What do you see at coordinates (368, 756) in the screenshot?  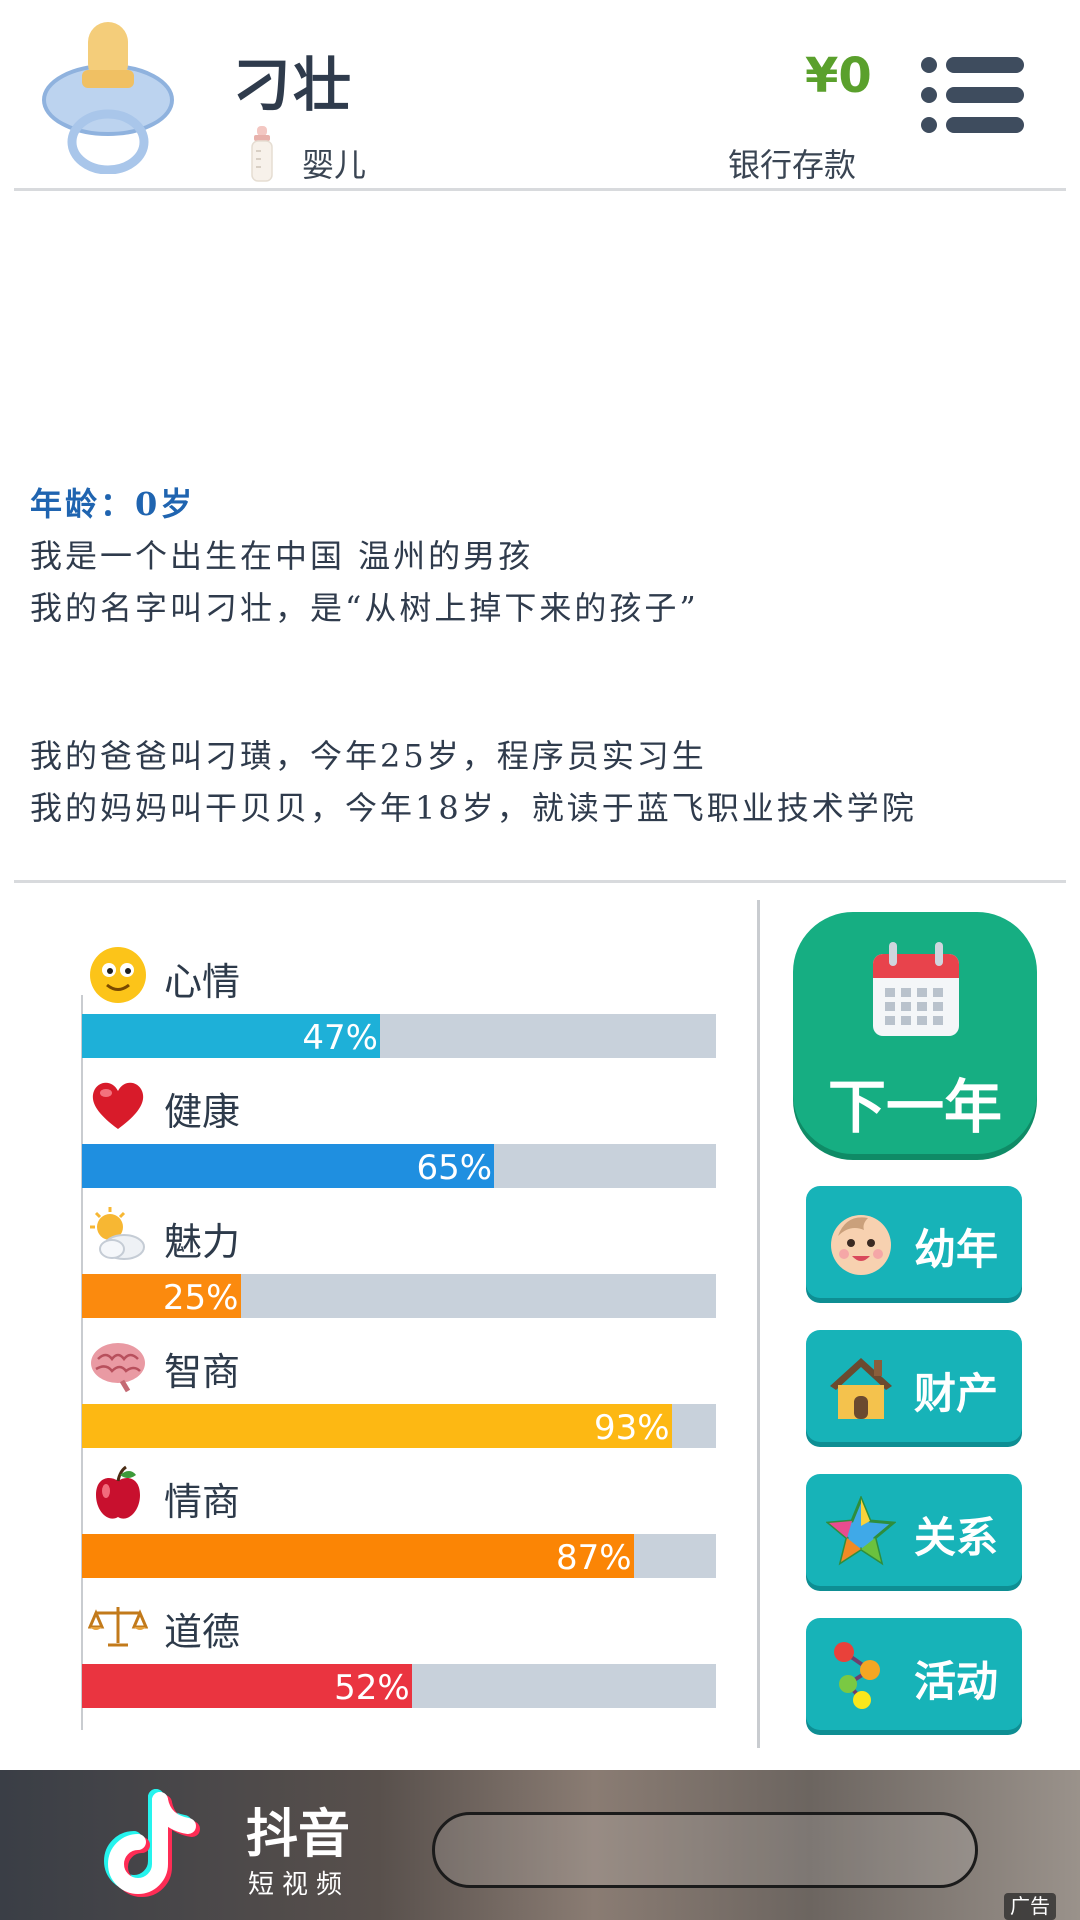 I see `story-line: 我的爸爸叫刁璜，今年25岁，程序员实习生` at bounding box center [368, 756].